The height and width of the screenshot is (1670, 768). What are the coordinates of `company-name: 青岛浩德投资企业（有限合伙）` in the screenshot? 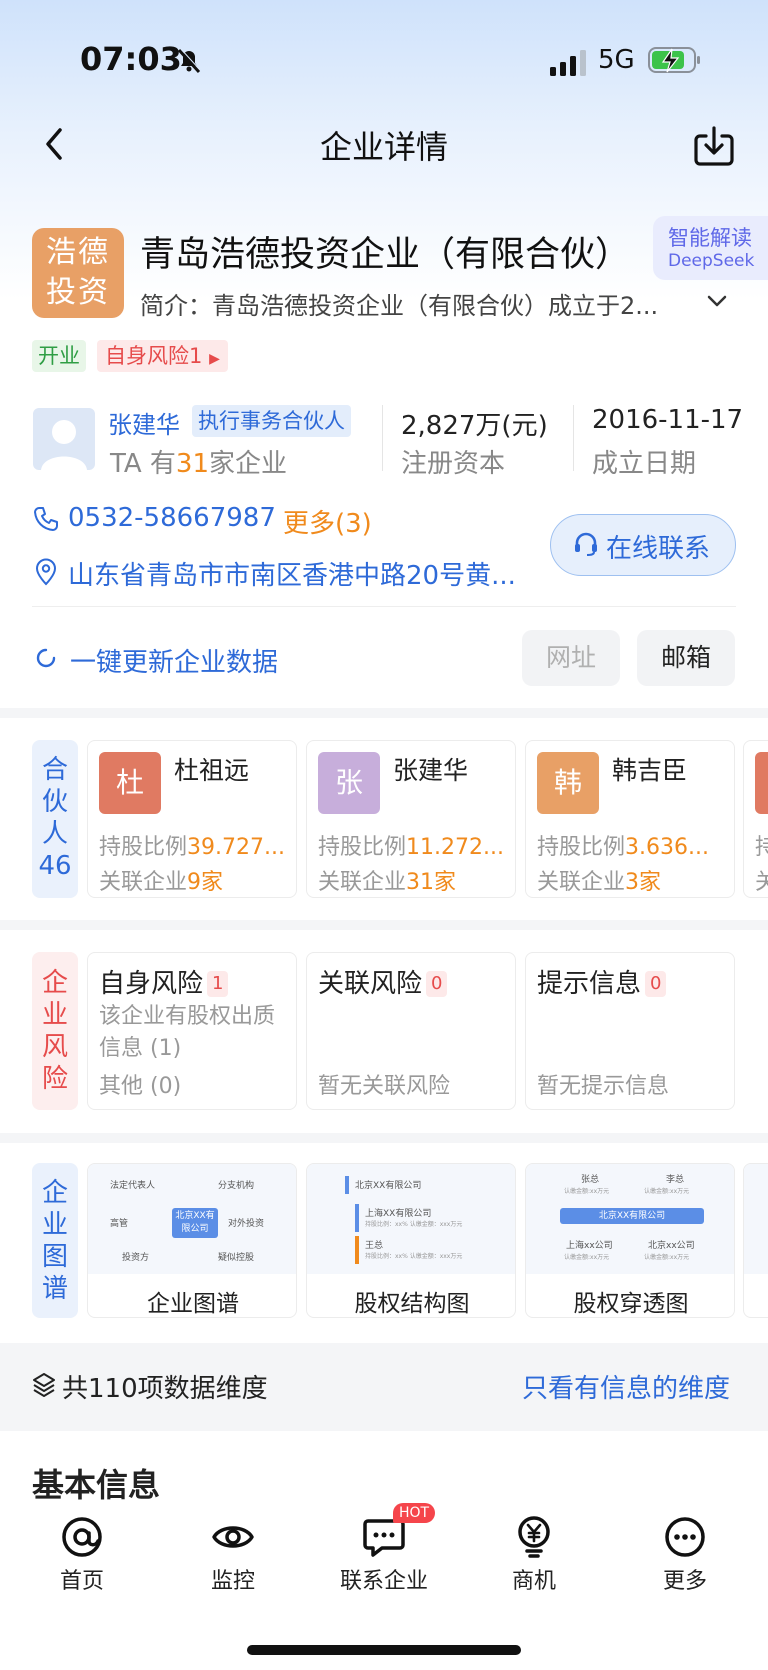 It's located at (385, 255).